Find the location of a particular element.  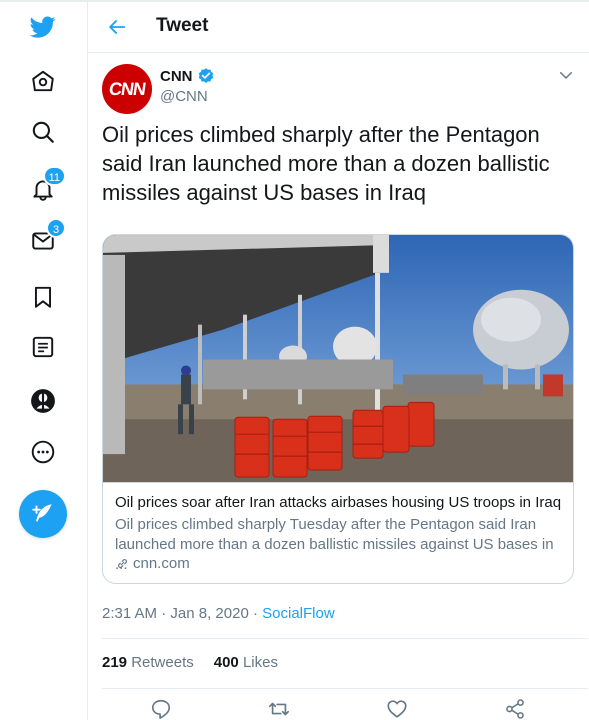

author-name-row: CNN is located at coordinates (187, 76).